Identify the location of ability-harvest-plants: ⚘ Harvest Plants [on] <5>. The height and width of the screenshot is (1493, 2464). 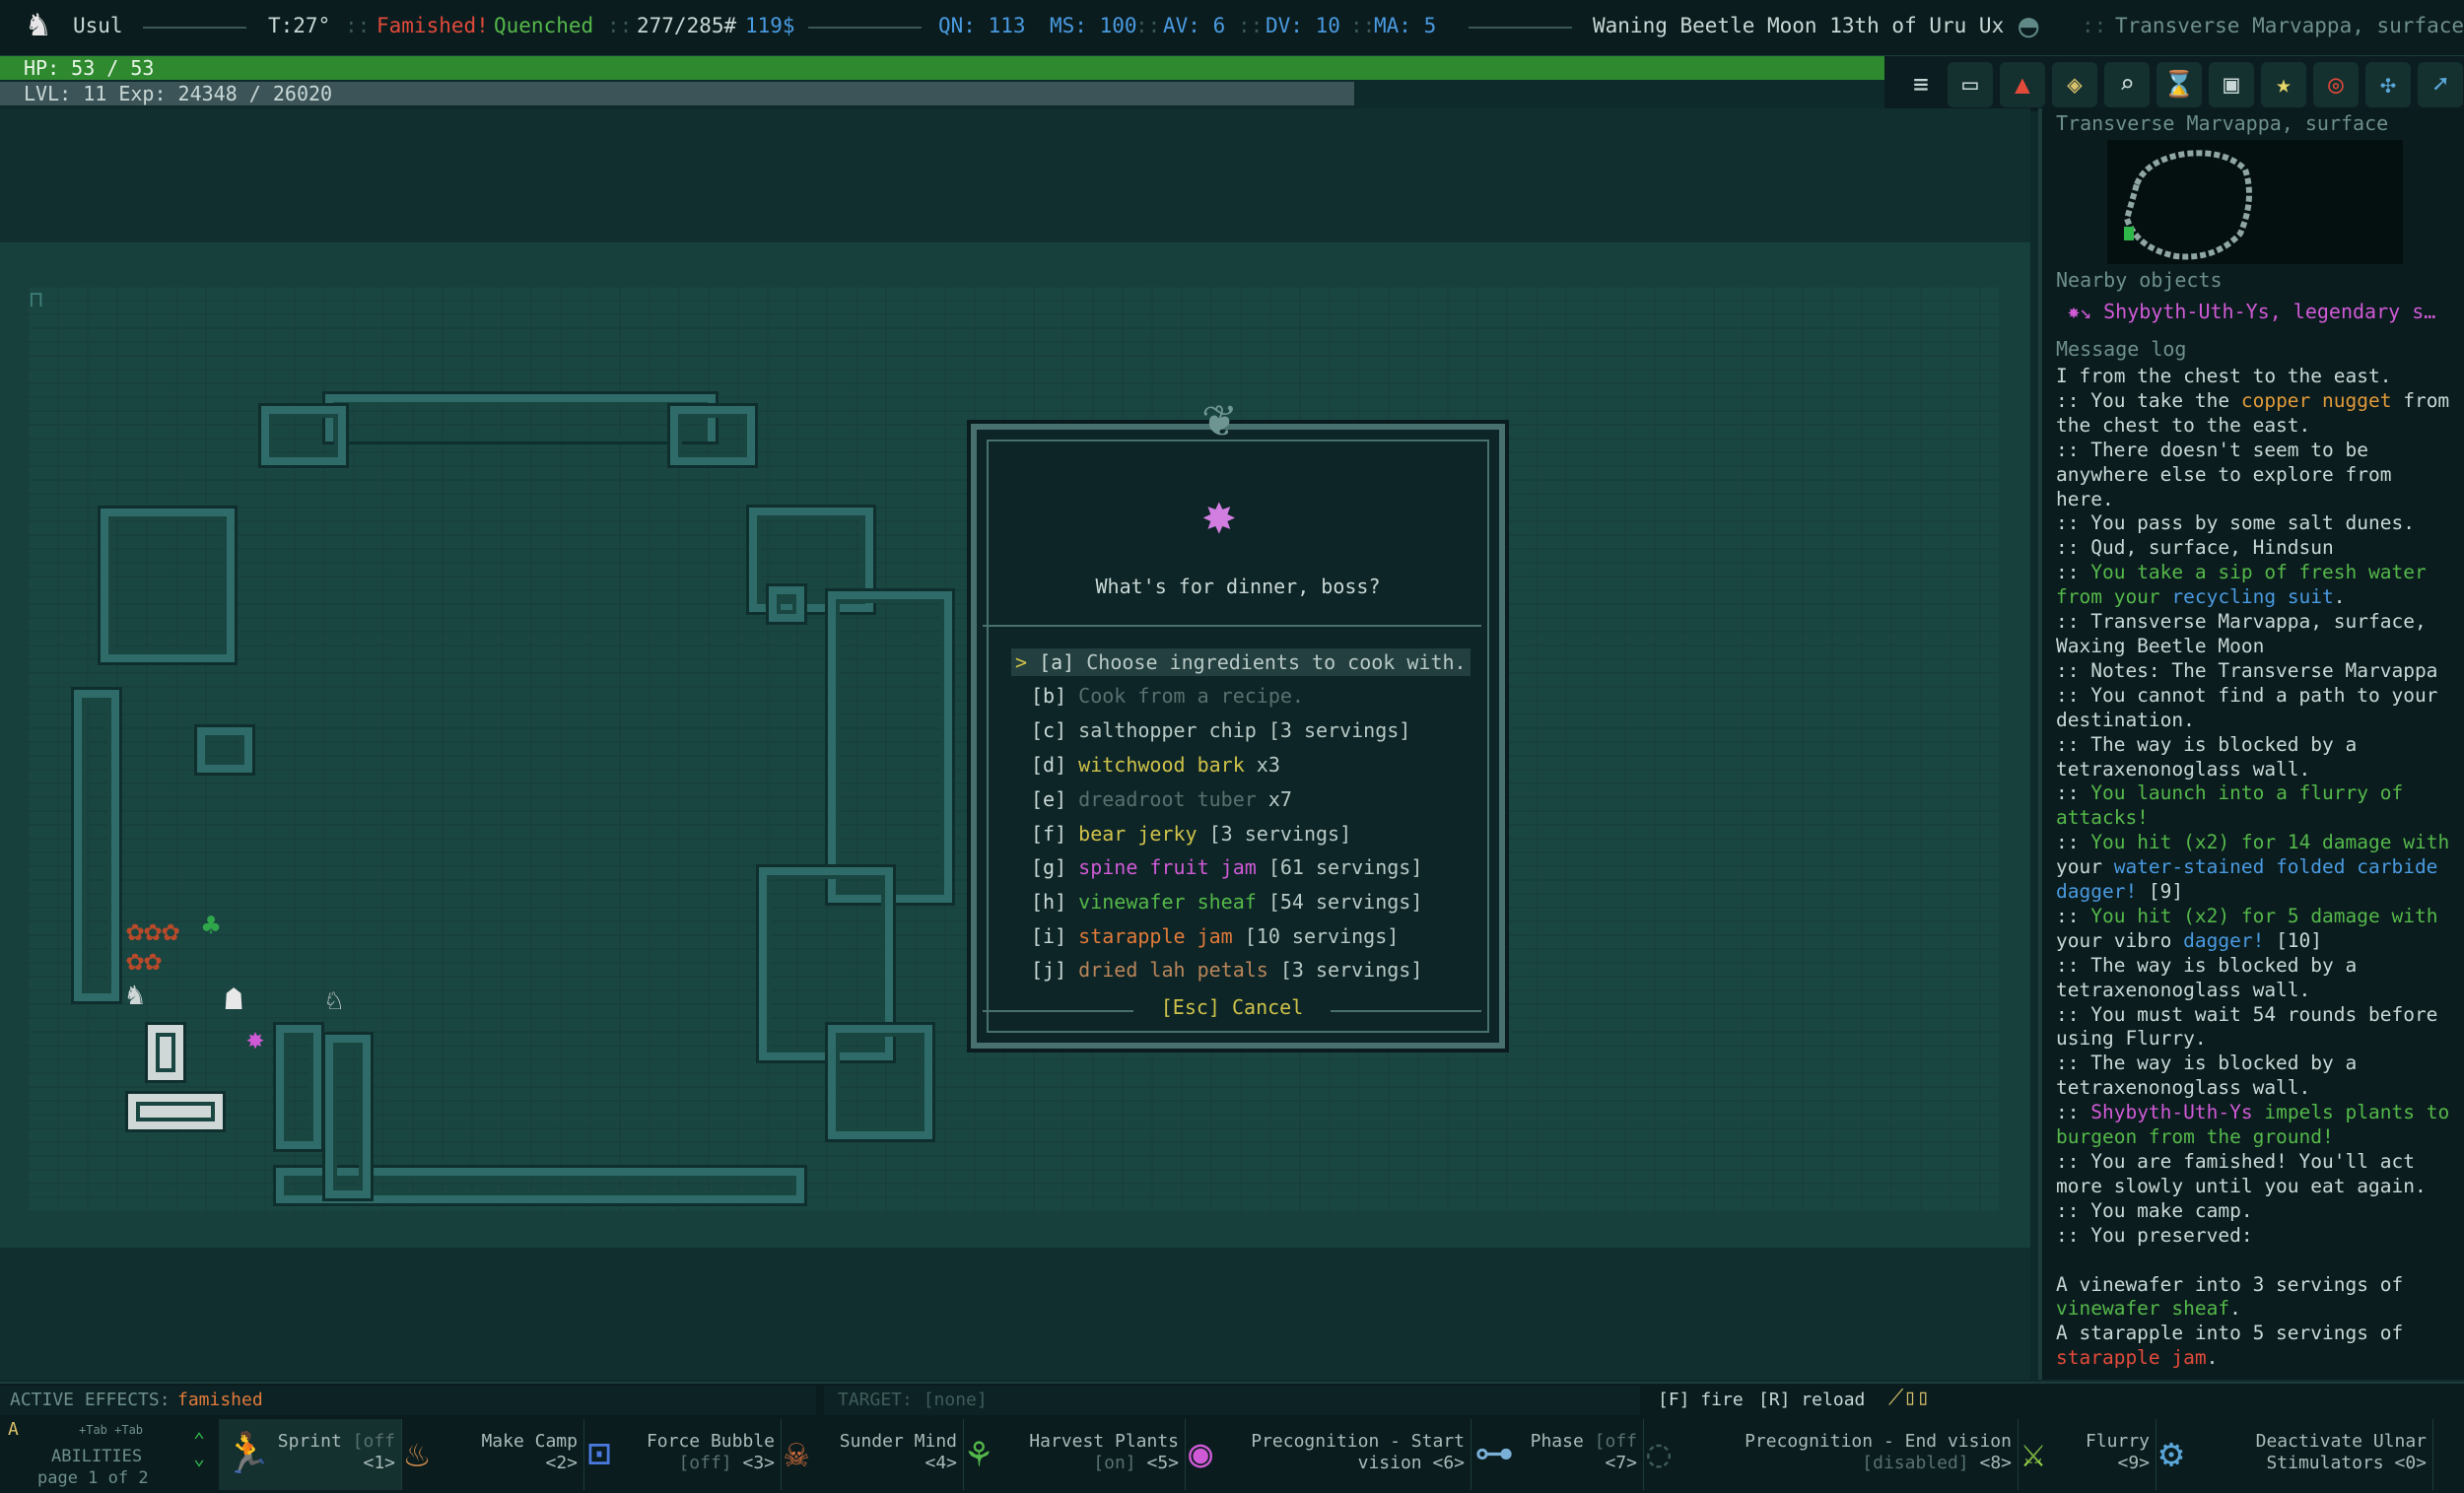
(1074, 1455).